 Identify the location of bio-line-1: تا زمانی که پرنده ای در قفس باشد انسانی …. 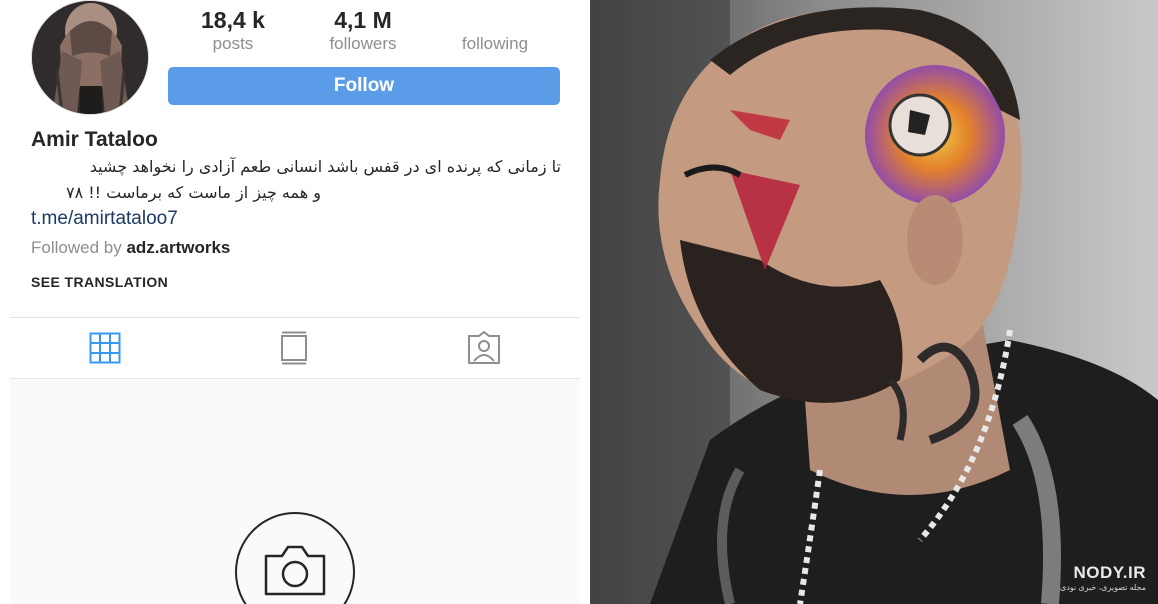
(325, 166).